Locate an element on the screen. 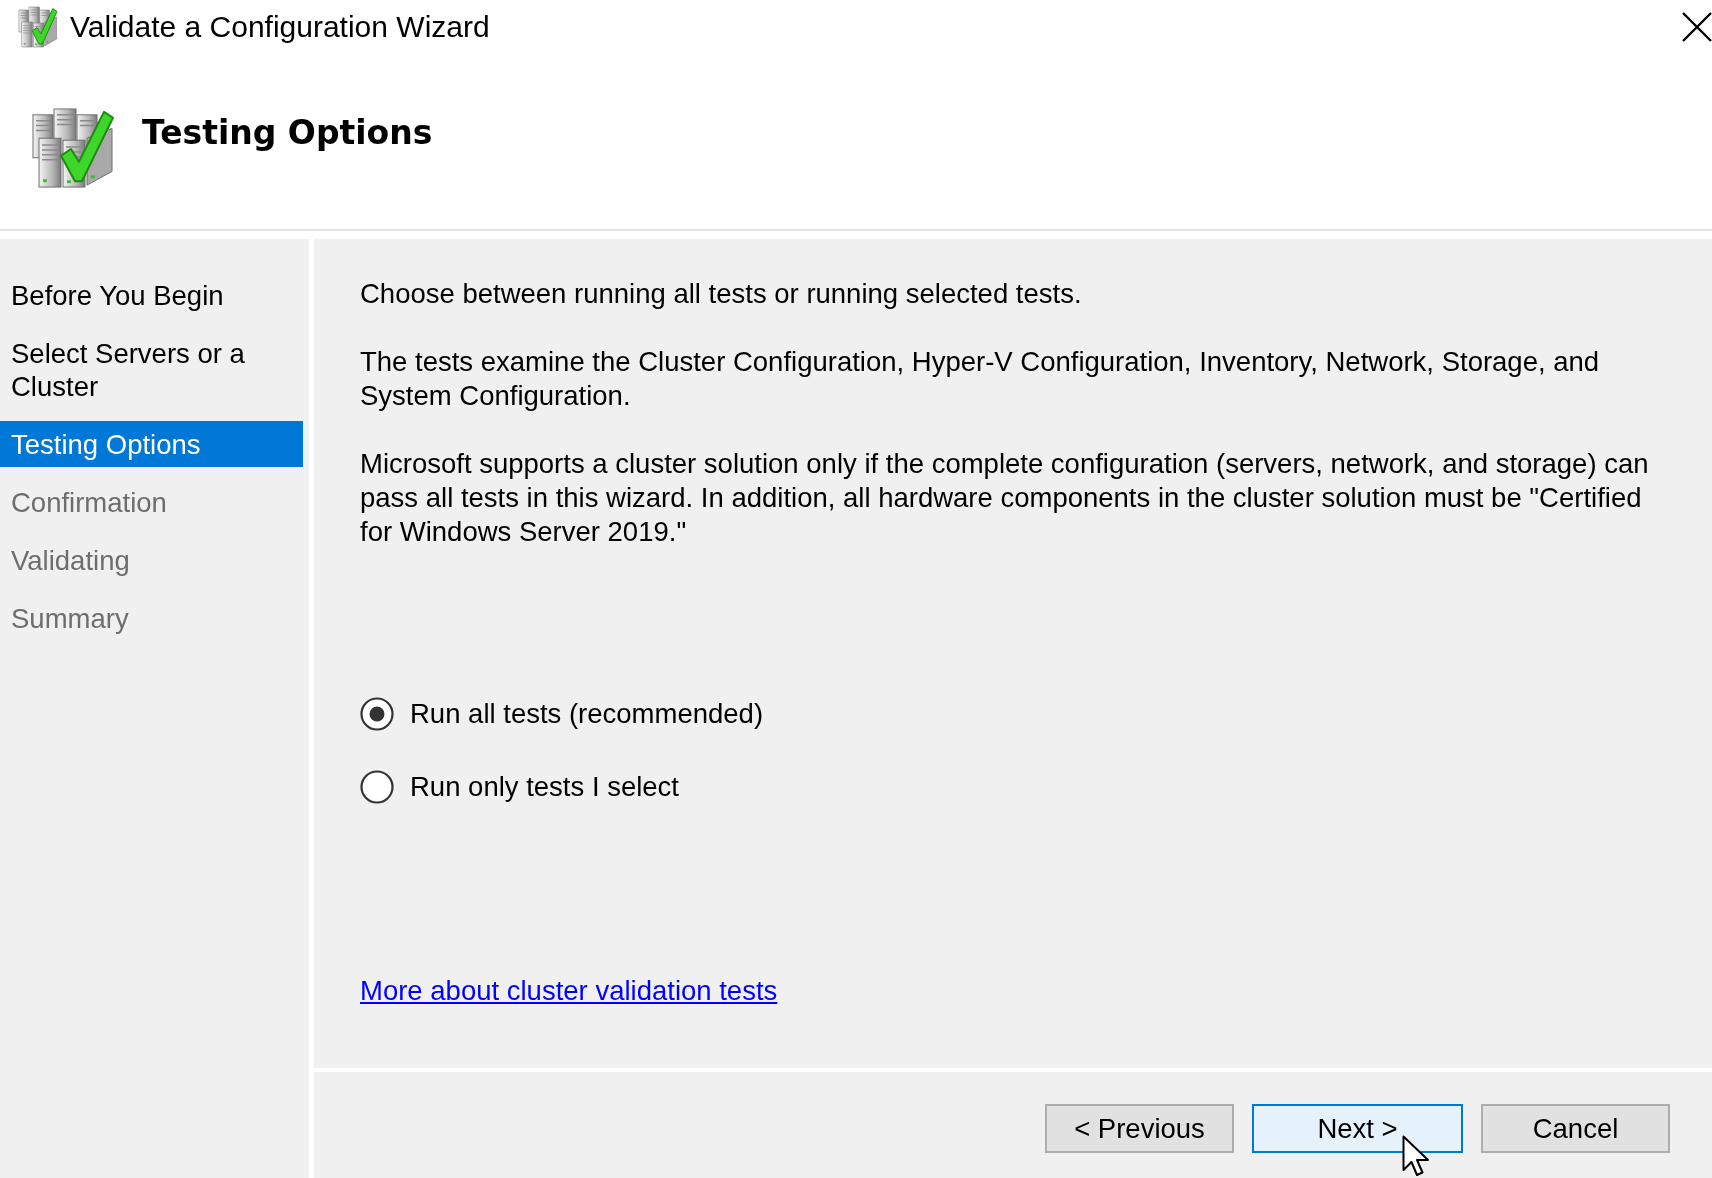  wizard-step: Validating is located at coordinates (151, 560).